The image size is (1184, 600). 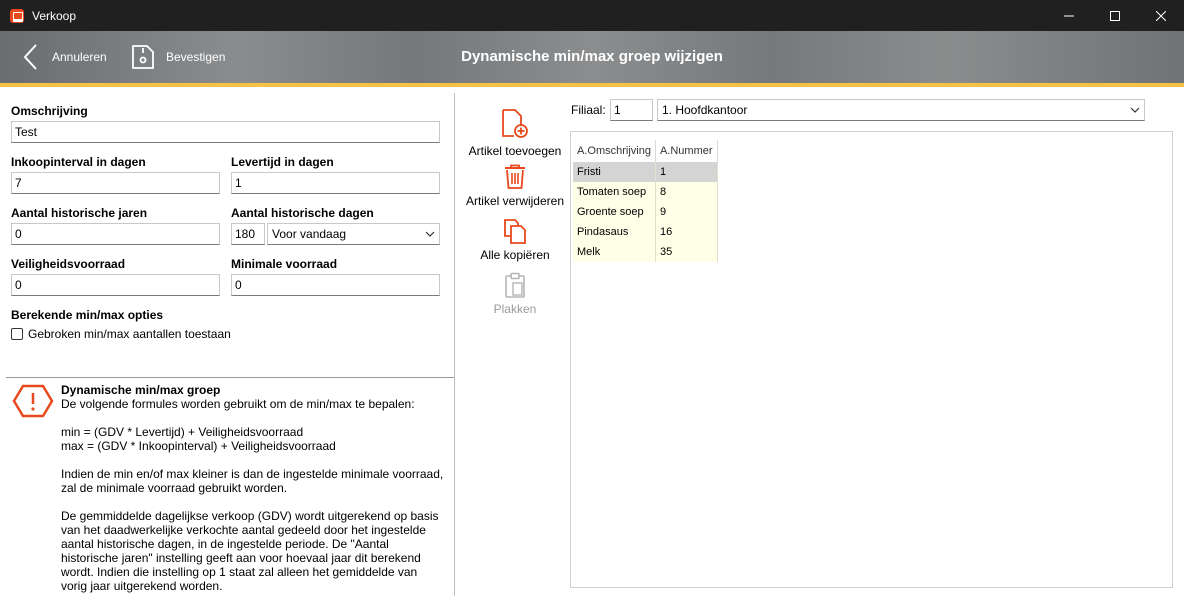 What do you see at coordinates (49, 111) in the screenshot?
I see `omschrijving-label: Omschrijving` at bounding box center [49, 111].